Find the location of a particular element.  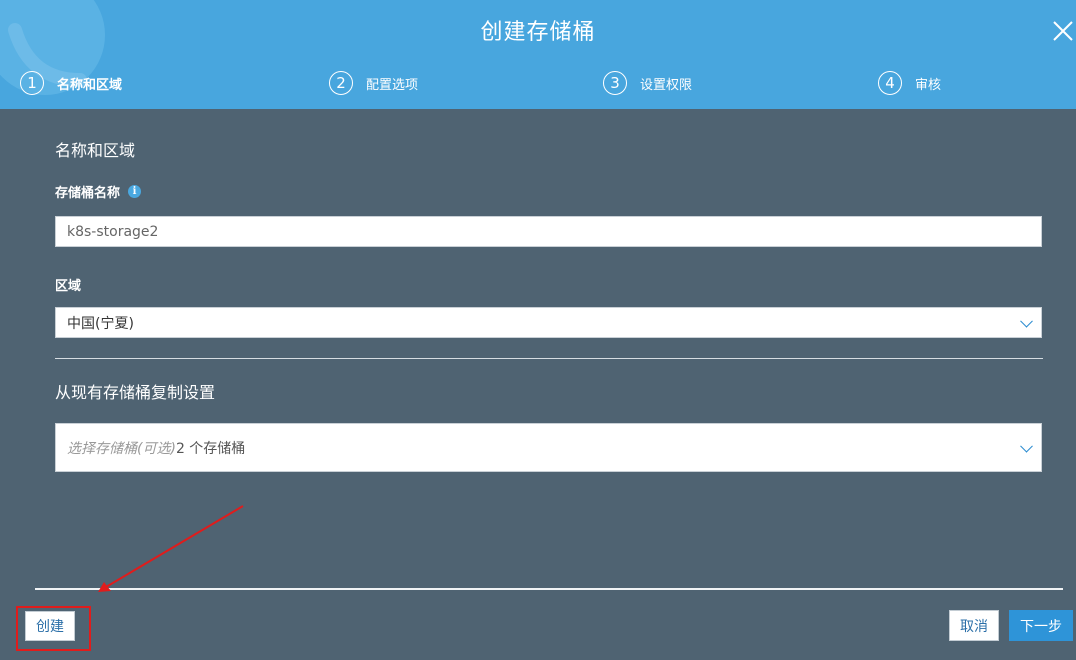

step-3-set-permissions: 3 设置权限 is located at coordinates (647, 83).